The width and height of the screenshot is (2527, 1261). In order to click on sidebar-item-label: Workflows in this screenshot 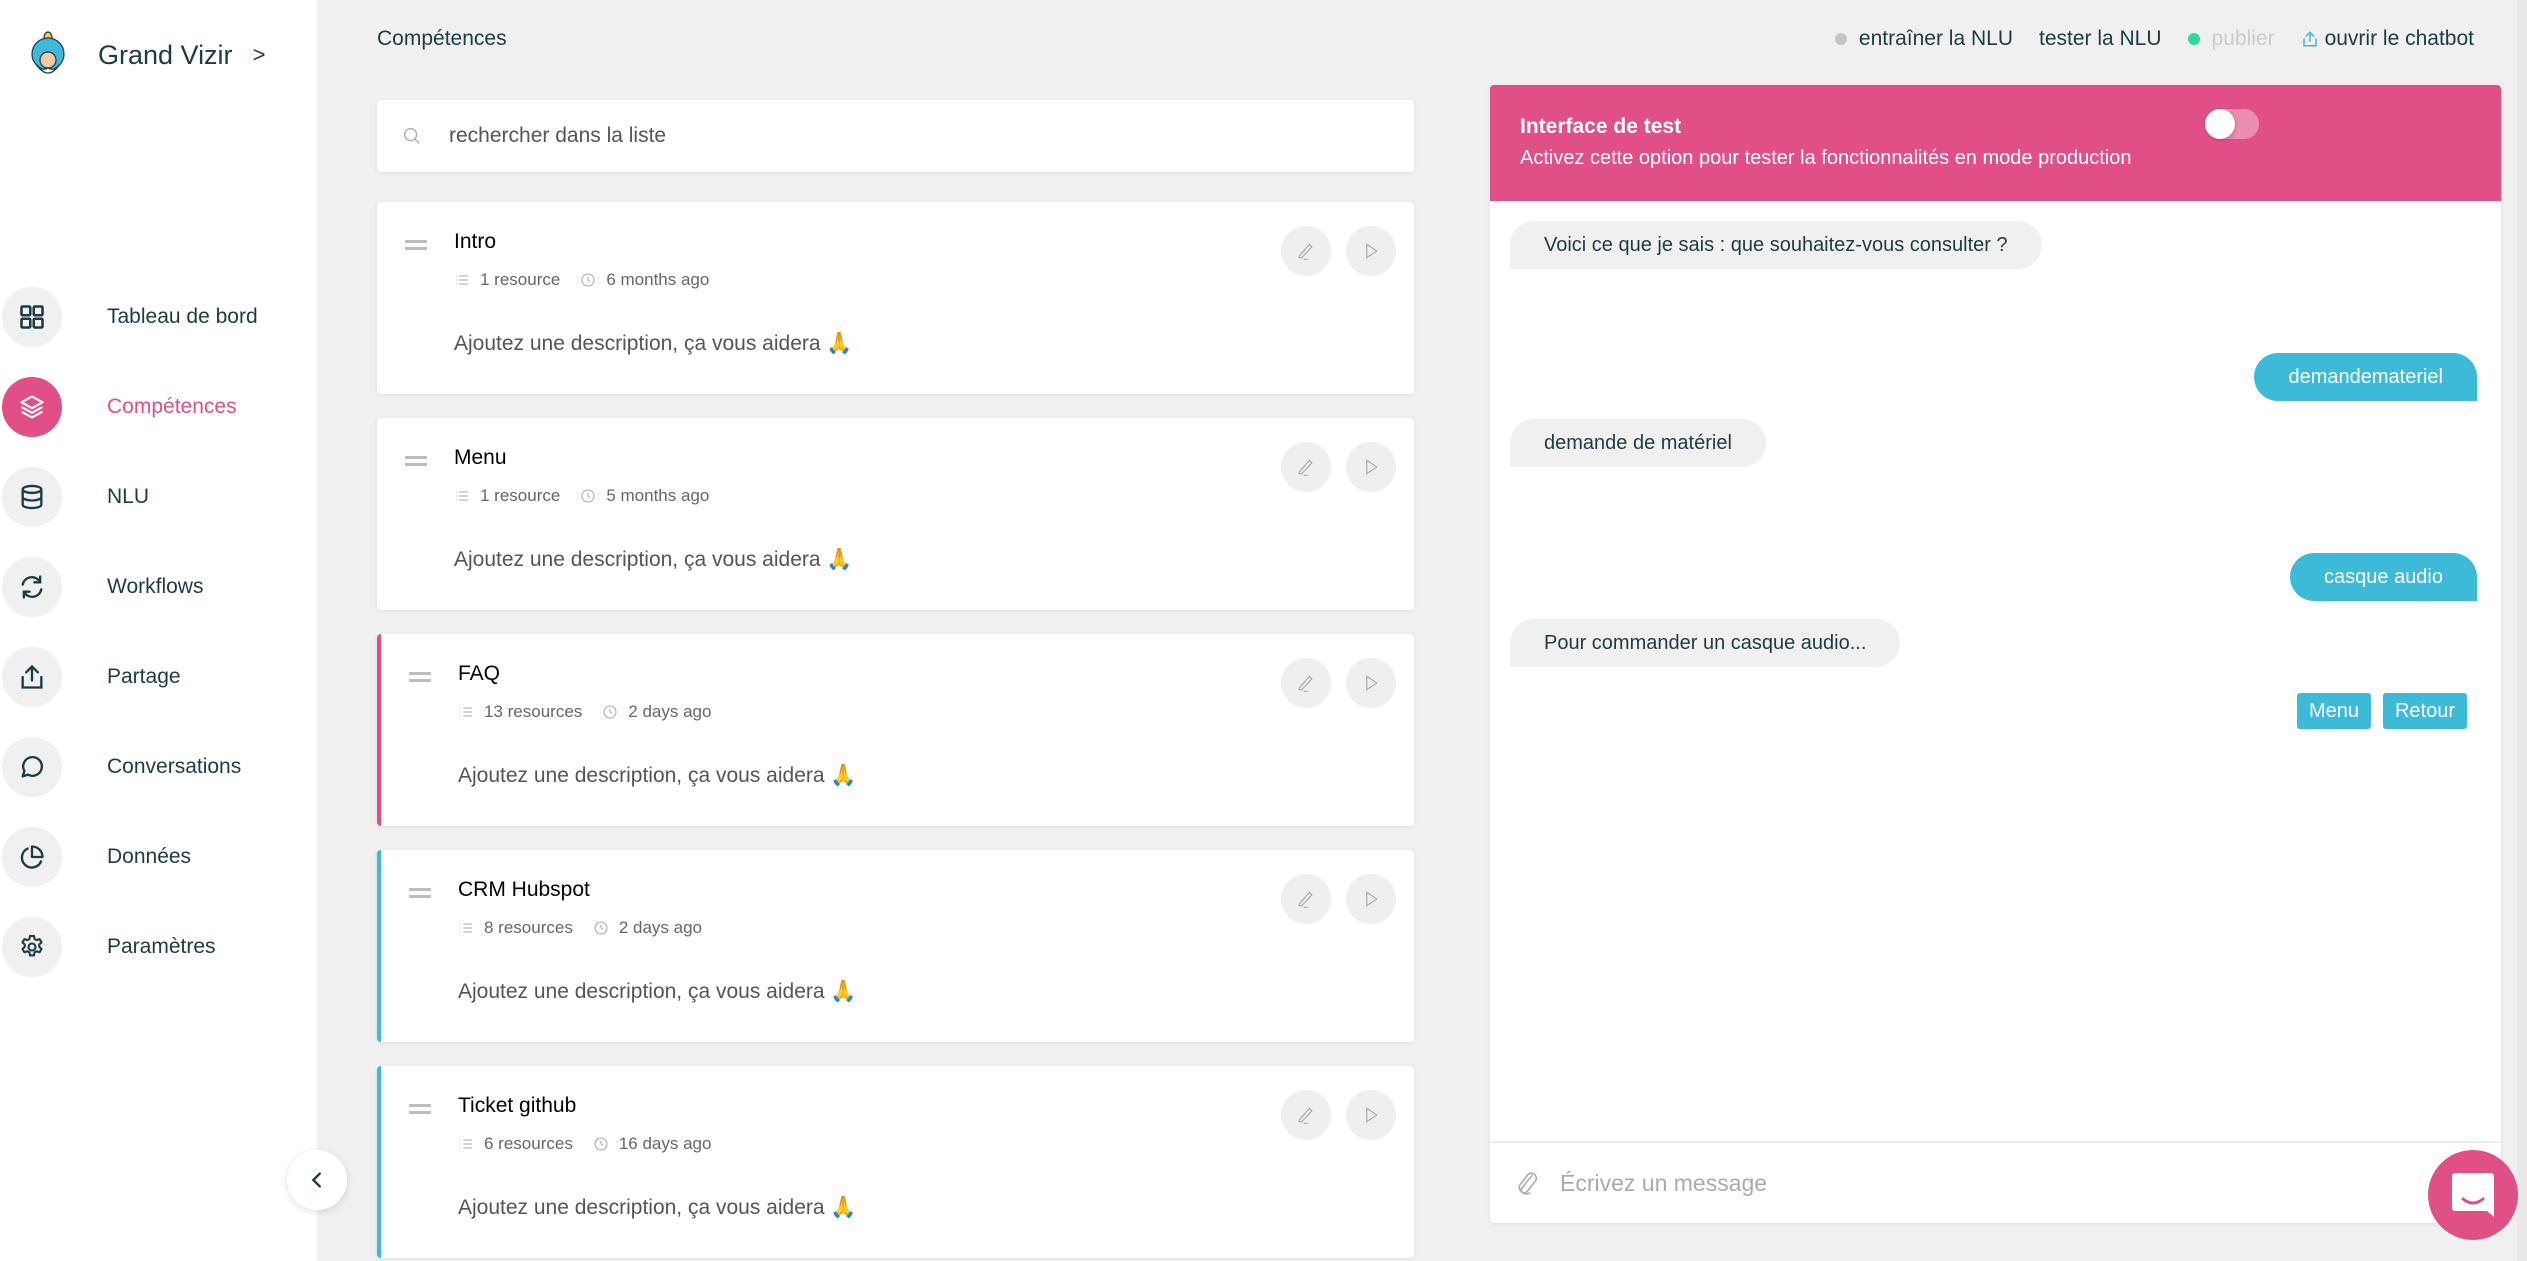, I will do `click(155, 586)`.